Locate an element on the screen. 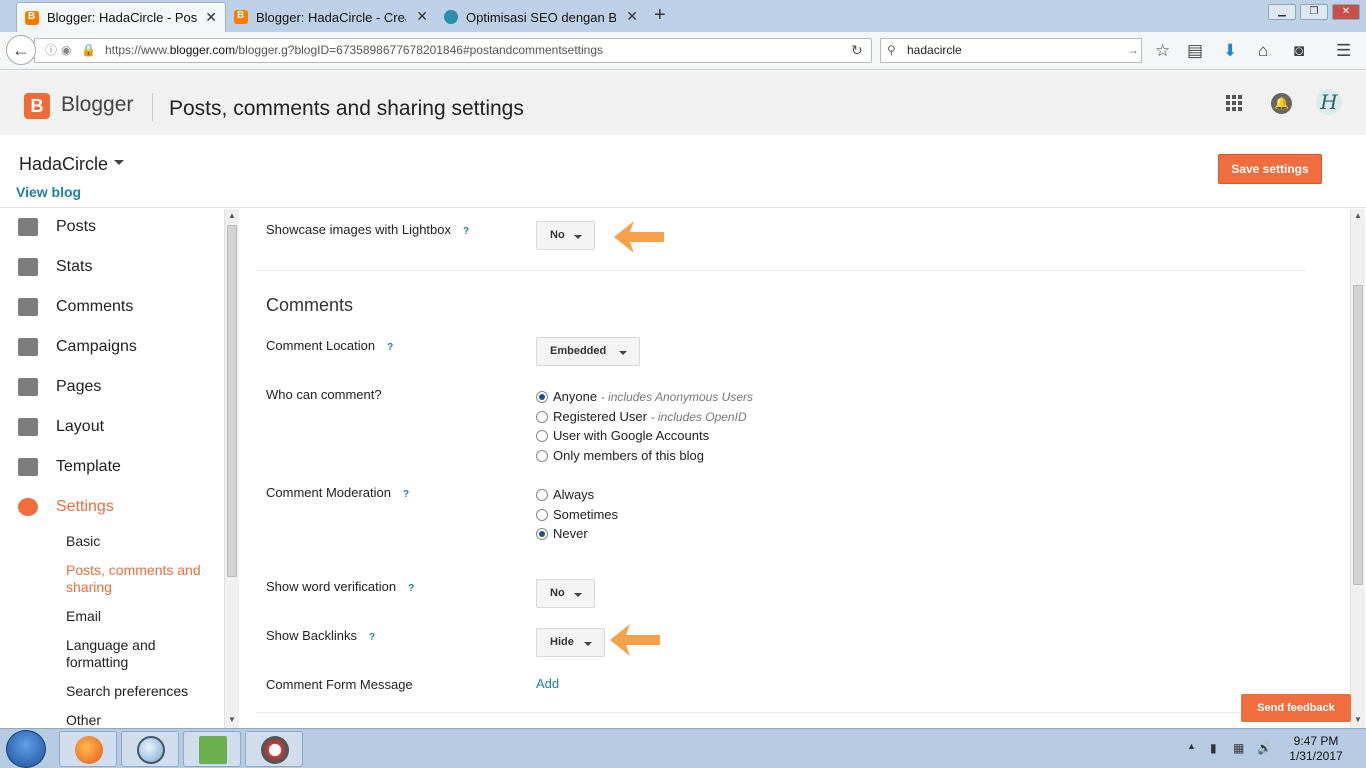 The width and height of the screenshot is (1366, 768). notifications-bell-icon: 🔔 is located at coordinates (1281, 103).